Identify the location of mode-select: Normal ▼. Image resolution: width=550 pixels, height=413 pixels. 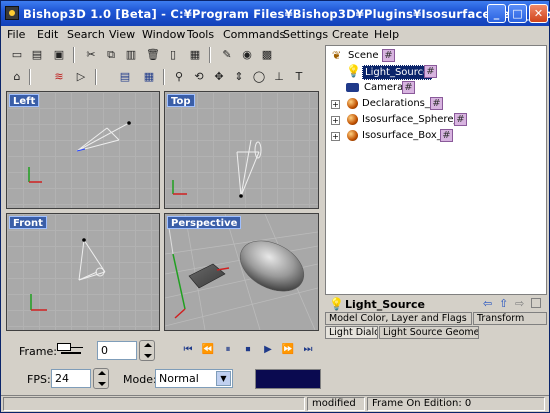
(194, 378).